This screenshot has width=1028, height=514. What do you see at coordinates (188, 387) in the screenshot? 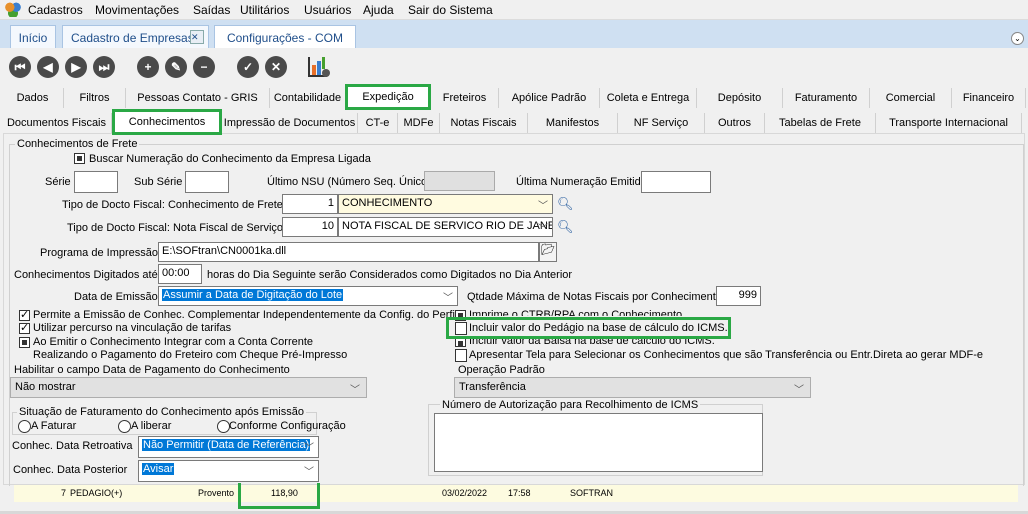
I see `habilitar-data-pagamento-select: Não mostrar ﹀` at bounding box center [188, 387].